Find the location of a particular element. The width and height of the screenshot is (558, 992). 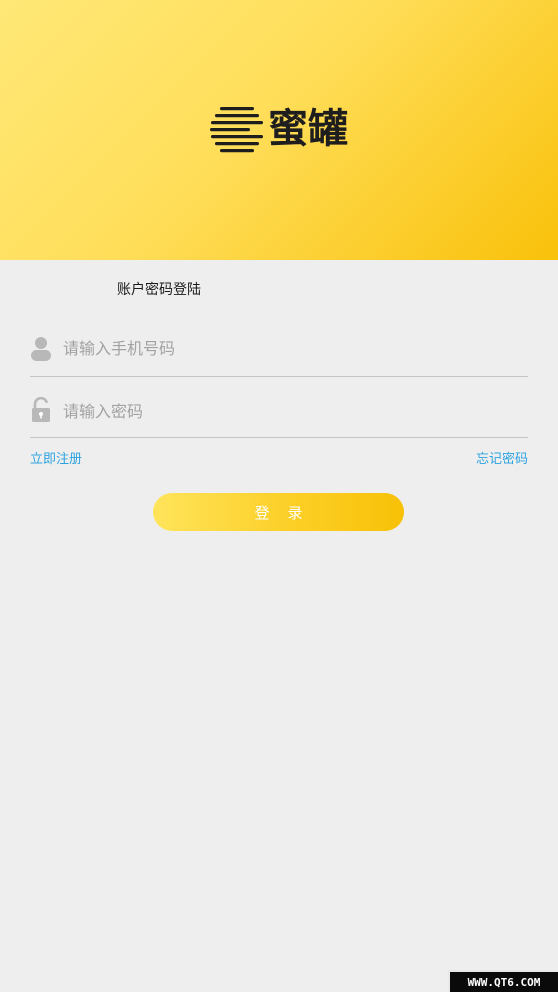

app-name: 蜜罐 is located at coordinates (308, 129).